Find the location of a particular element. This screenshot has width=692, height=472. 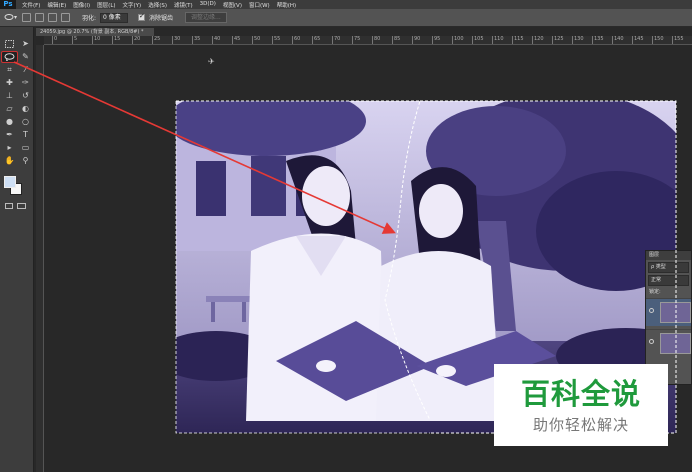

menu-edit: 编辑(E) is located at coordinates (56, 5).